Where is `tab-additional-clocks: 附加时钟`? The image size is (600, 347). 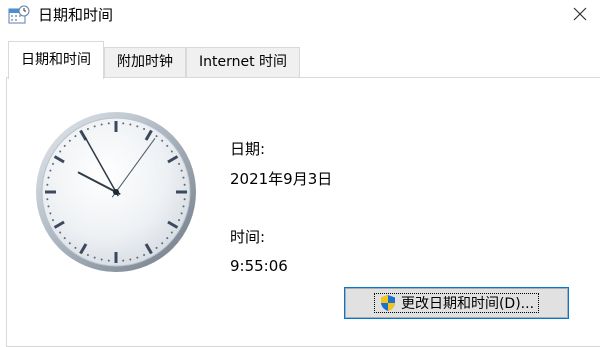
tab-additional-clocks: 附加时钟 is located at coordinates (145, 62).